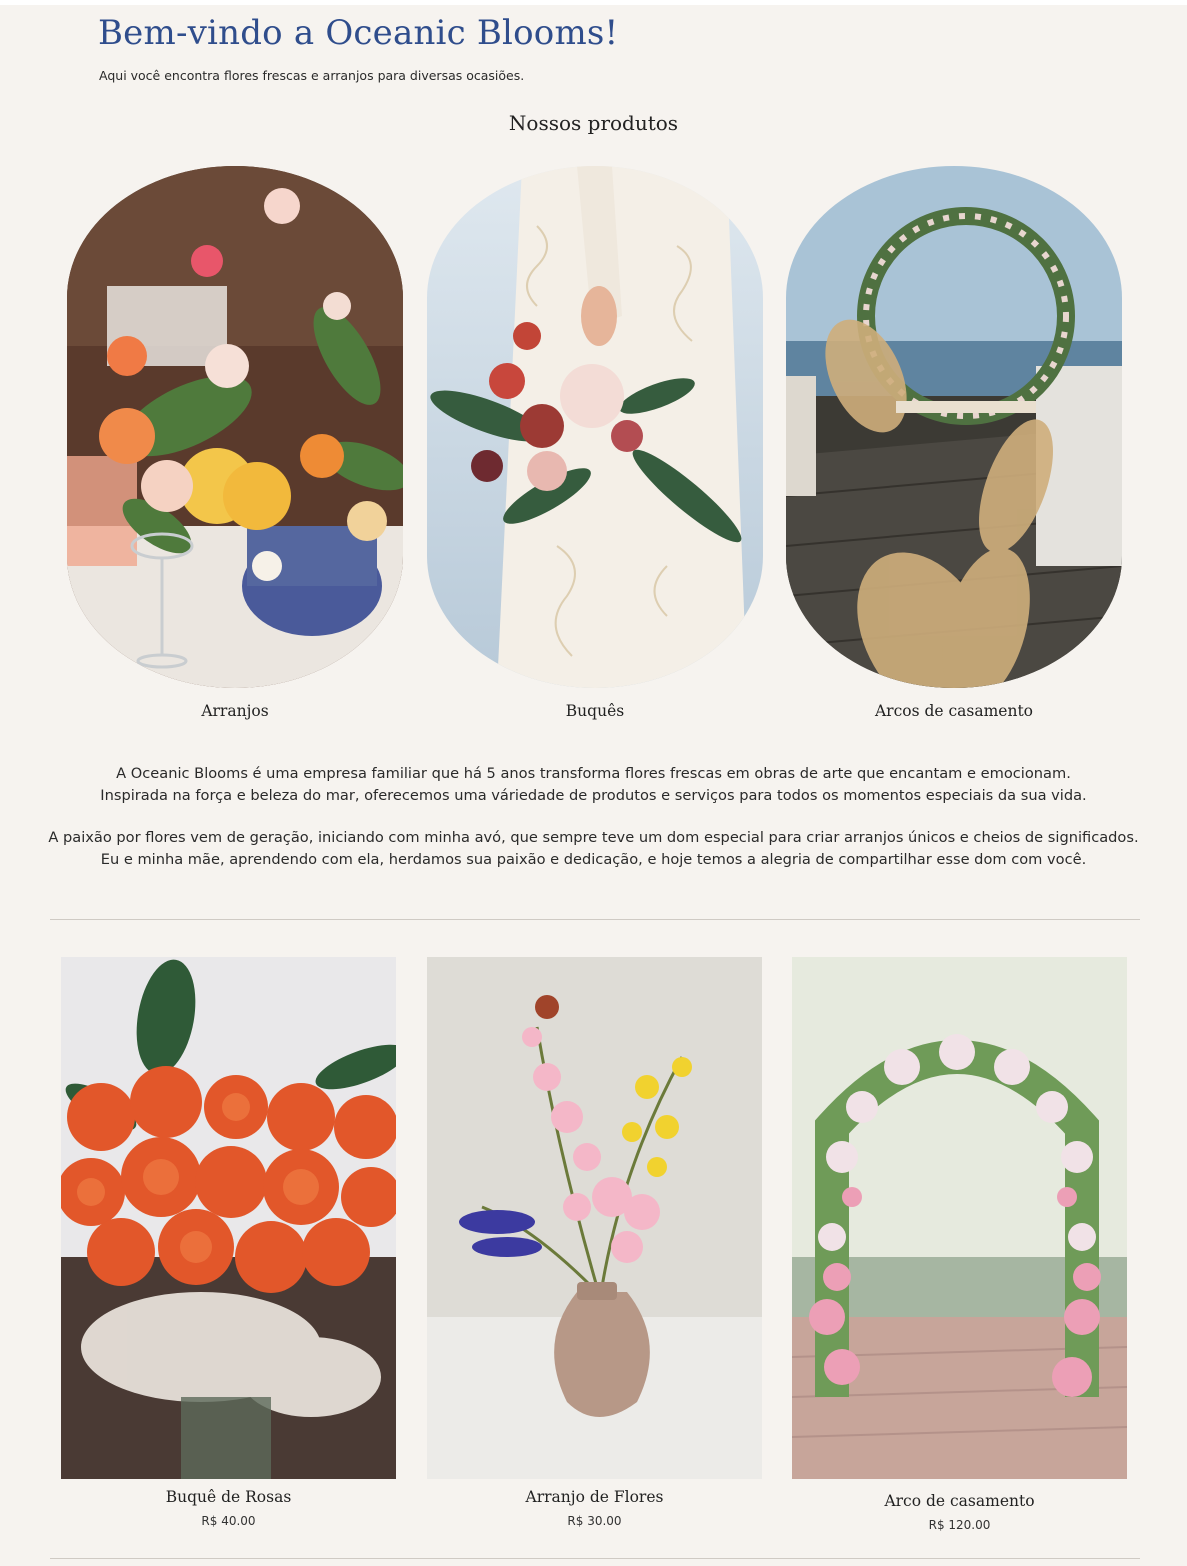  What do you see at coordinates (235, 711) in the screenshot?
I see `category-label-arranjos: Arranjos` at bounding box center [235, 711].